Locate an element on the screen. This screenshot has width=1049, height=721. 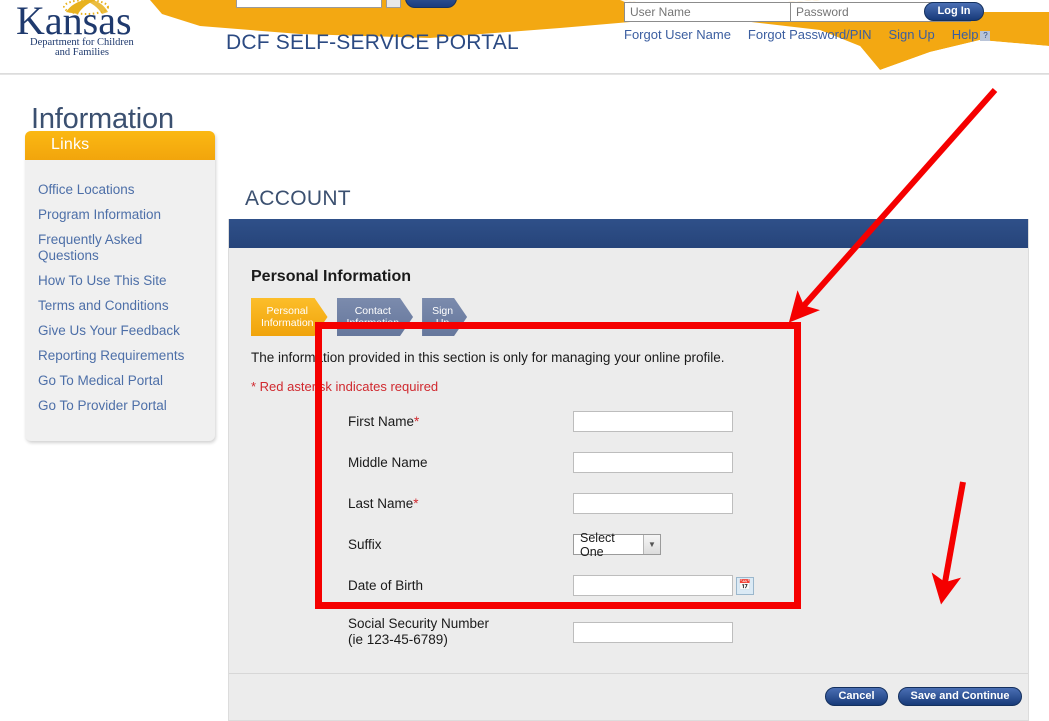
username-input is located at coordinates (708, 12).